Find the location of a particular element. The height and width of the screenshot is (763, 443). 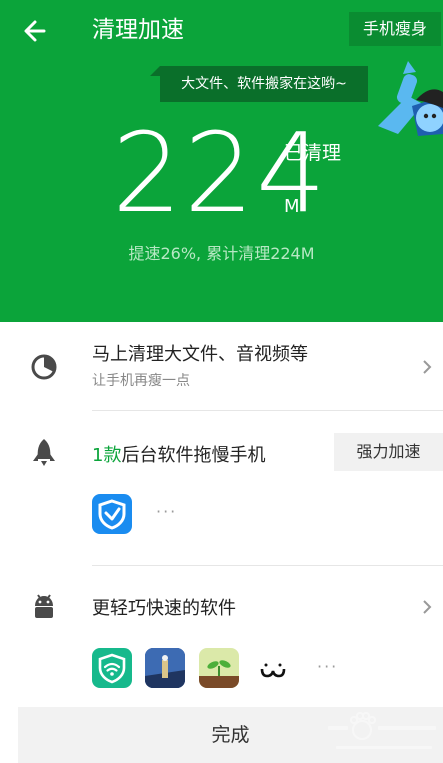

back-arrow-icon is located at coordinates (35, 31).